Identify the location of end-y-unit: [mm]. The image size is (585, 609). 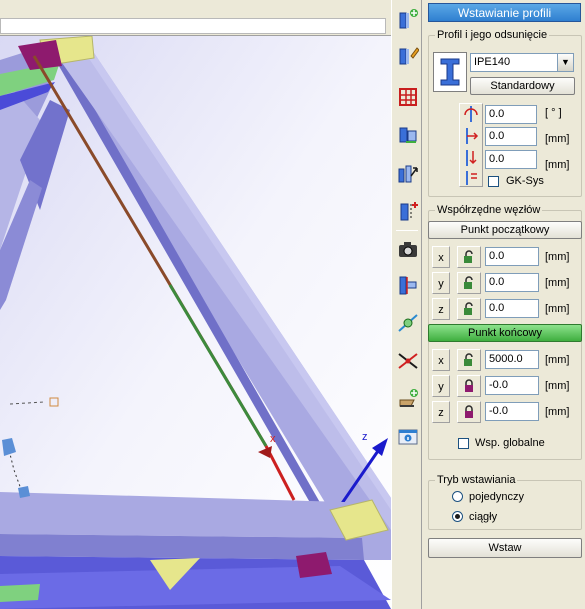
(557, 386).